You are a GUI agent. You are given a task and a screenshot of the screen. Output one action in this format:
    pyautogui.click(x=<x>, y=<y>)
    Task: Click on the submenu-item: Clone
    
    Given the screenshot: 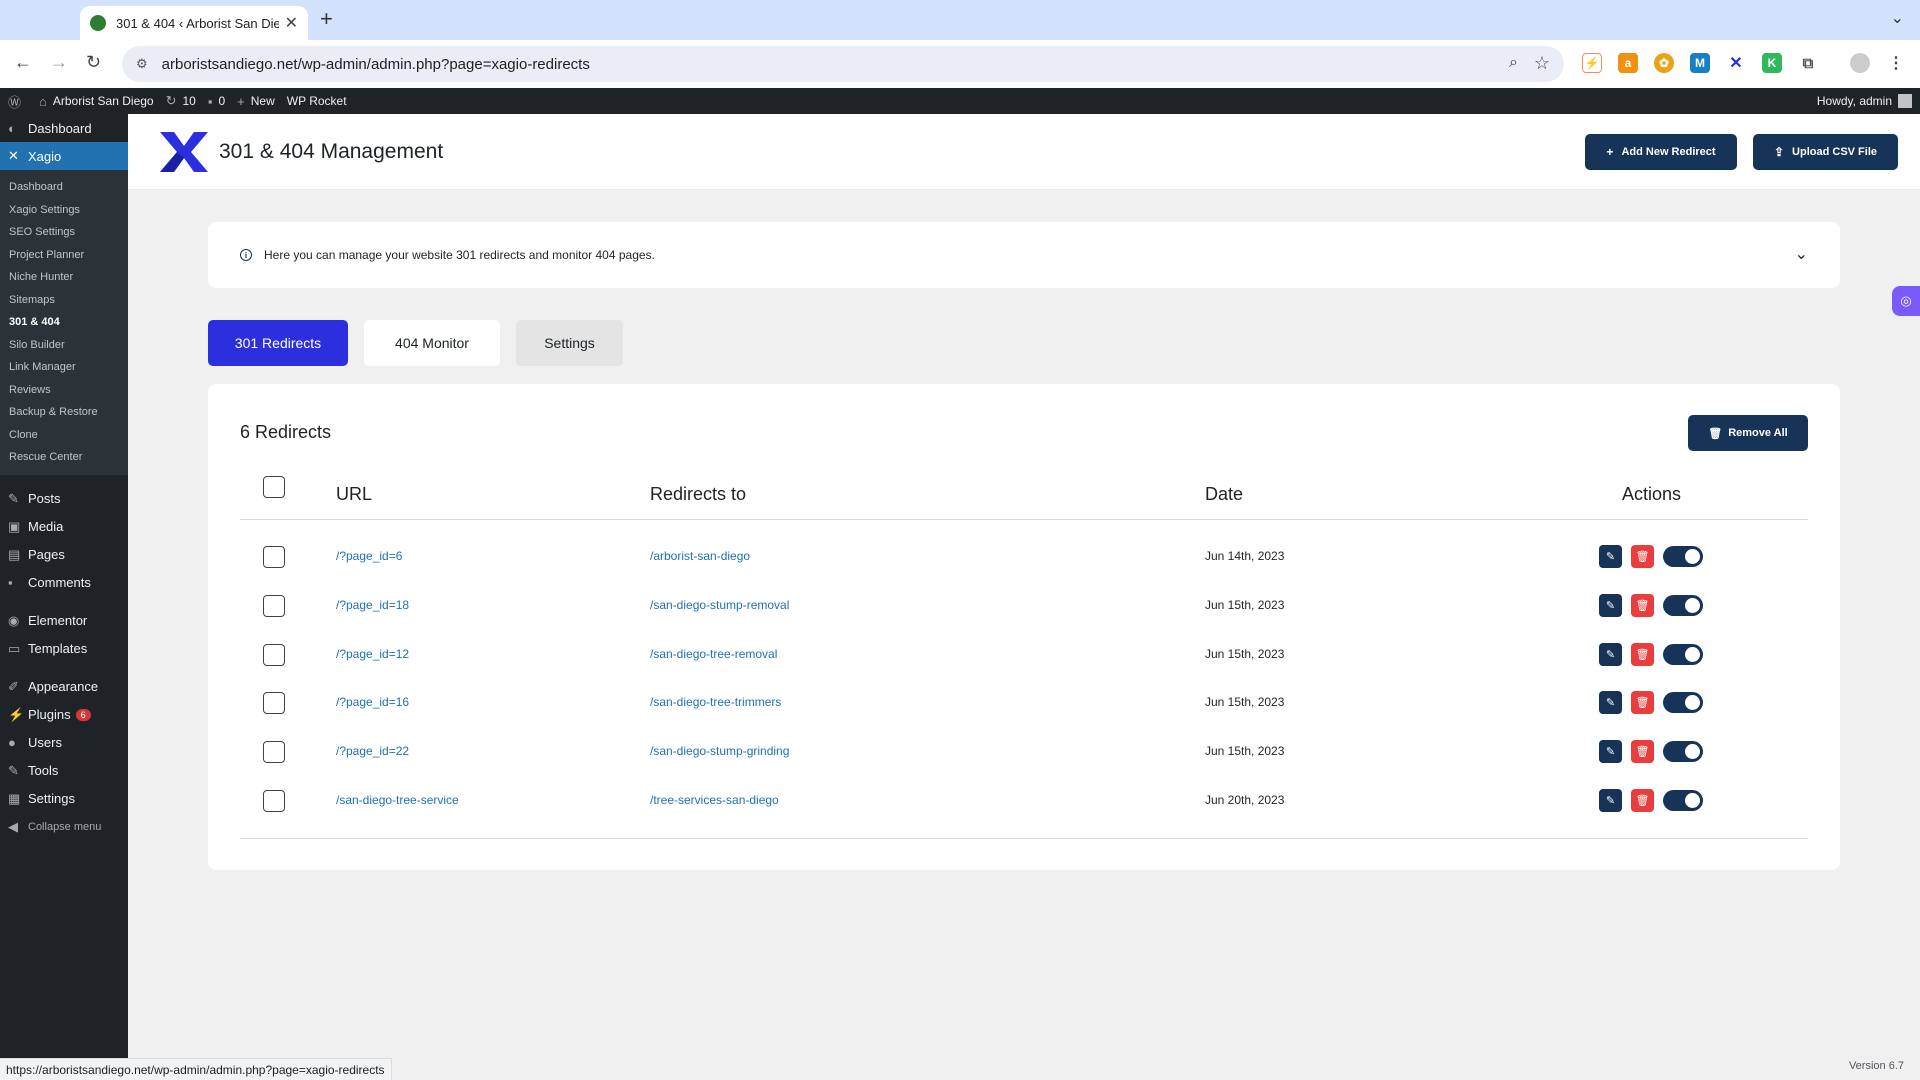 What is the action you would take?
    pyautogui.click(x=64, y=435)
    